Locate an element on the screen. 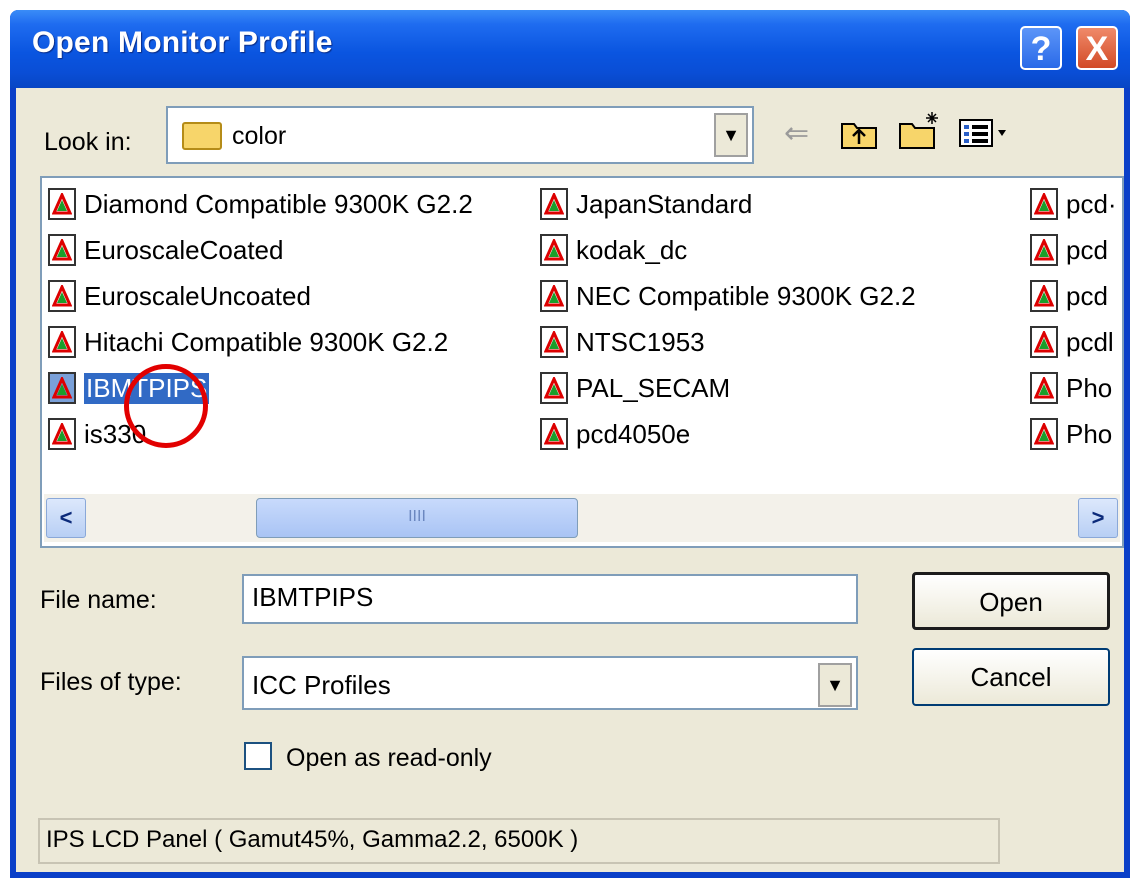 The height and width of the screenshot is (884, 1133). file-item: PAL_SECAM is located at coordinates (635, 388).